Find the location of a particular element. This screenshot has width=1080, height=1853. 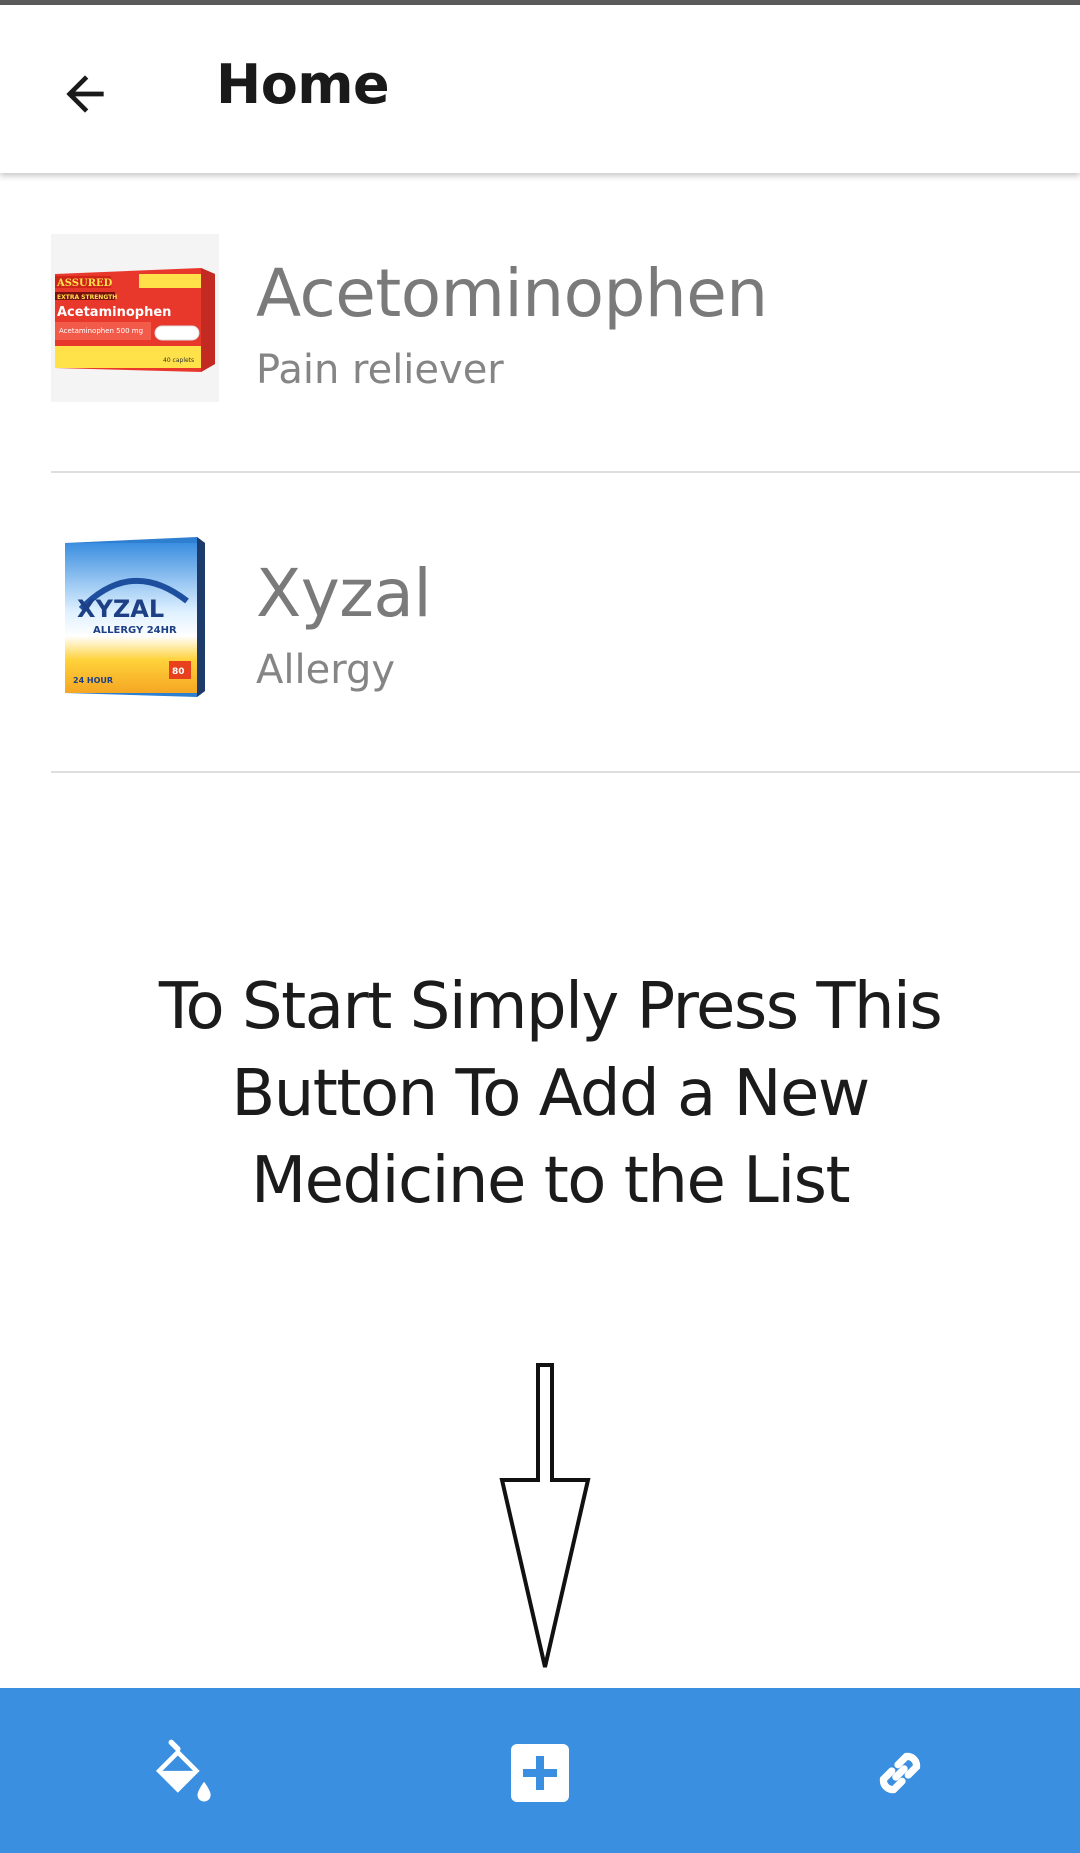

bottom-navigation is located at coordinates (540, 1770).